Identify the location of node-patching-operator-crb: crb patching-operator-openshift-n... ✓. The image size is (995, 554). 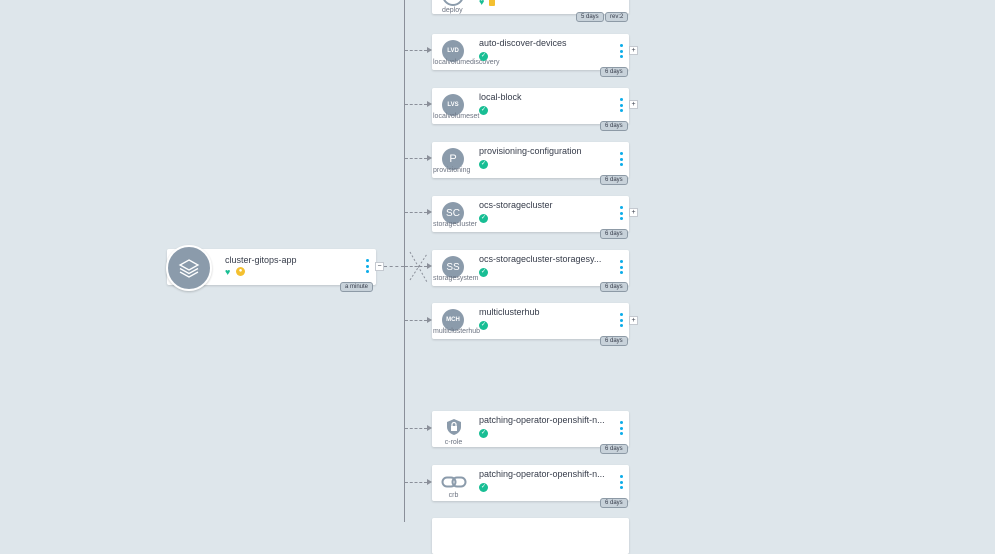
(530, 483).